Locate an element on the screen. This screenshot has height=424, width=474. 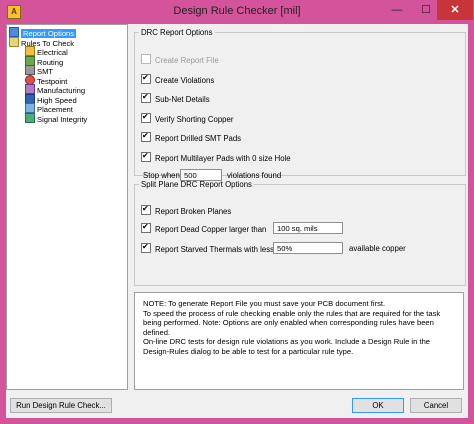
create-violations-option: Create Violations is located at coordinates (177, 79).